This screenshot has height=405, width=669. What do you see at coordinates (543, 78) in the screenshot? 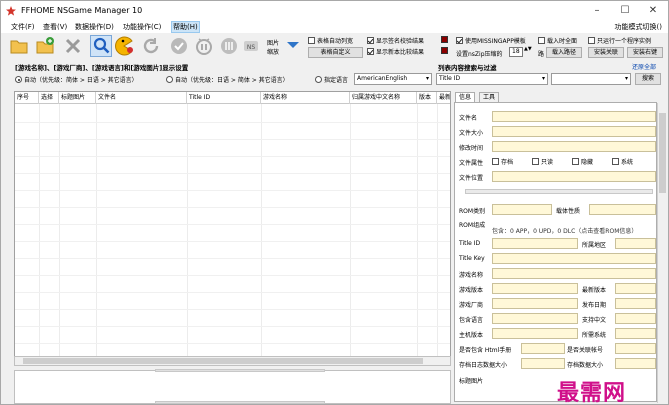
I see `chevron-down-icon: ▾` at bounding box center [543, 78].